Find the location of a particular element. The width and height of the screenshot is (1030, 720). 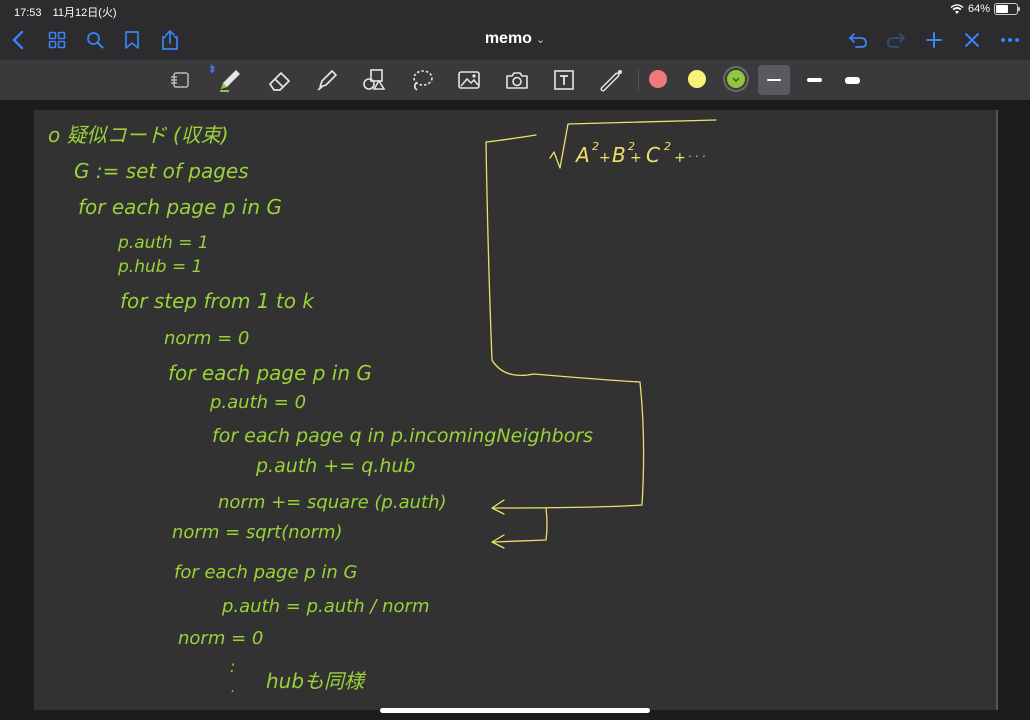

plus-icon is located at coordinates (934, 40).